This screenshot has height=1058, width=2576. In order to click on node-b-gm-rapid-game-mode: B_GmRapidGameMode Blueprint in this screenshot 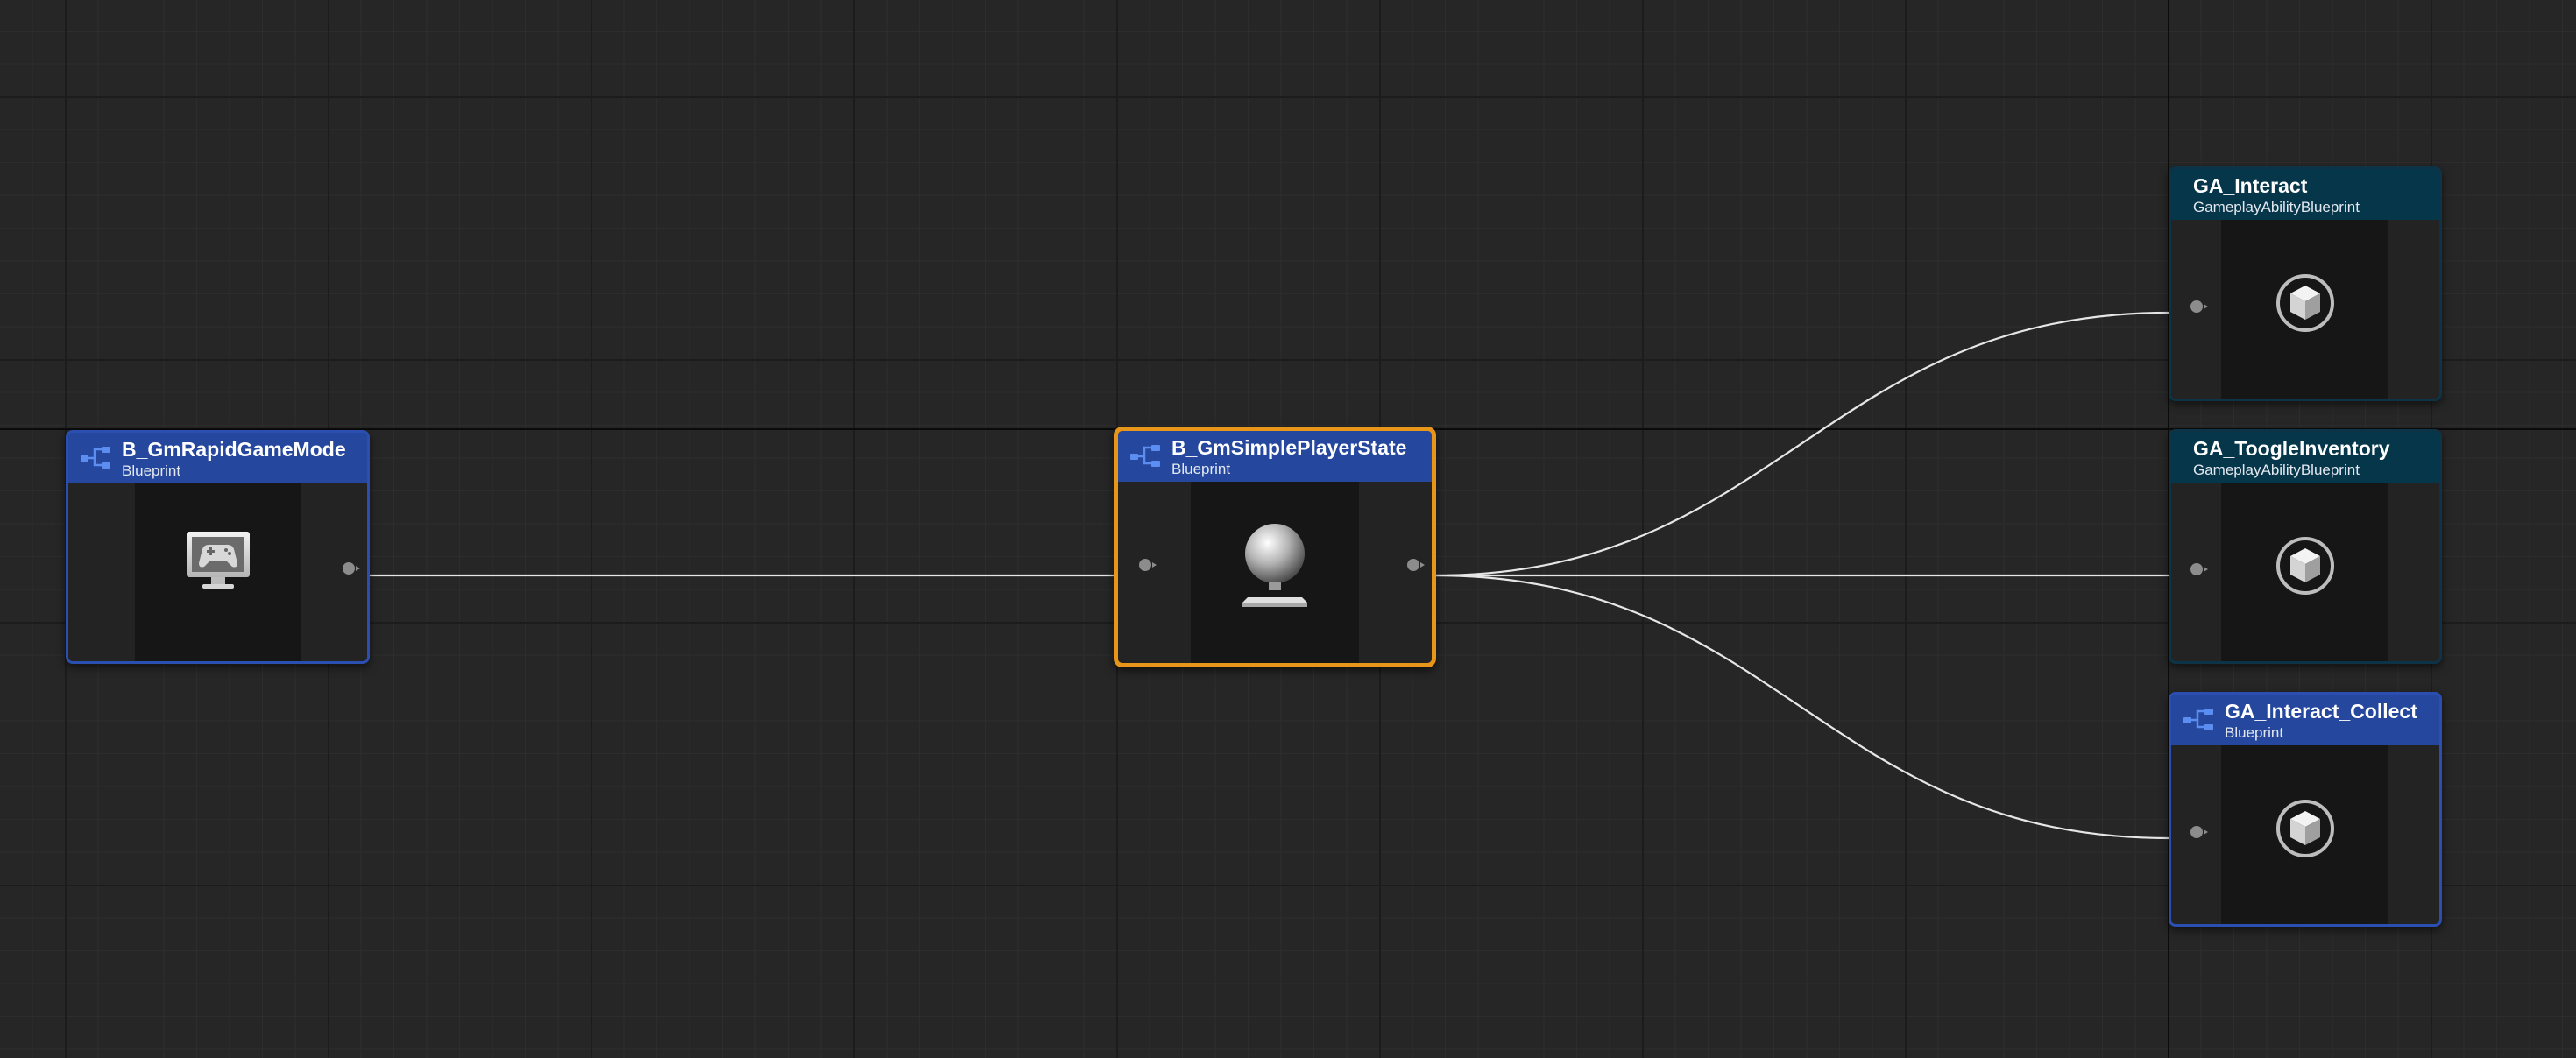, I will do `click(218, 547)`.